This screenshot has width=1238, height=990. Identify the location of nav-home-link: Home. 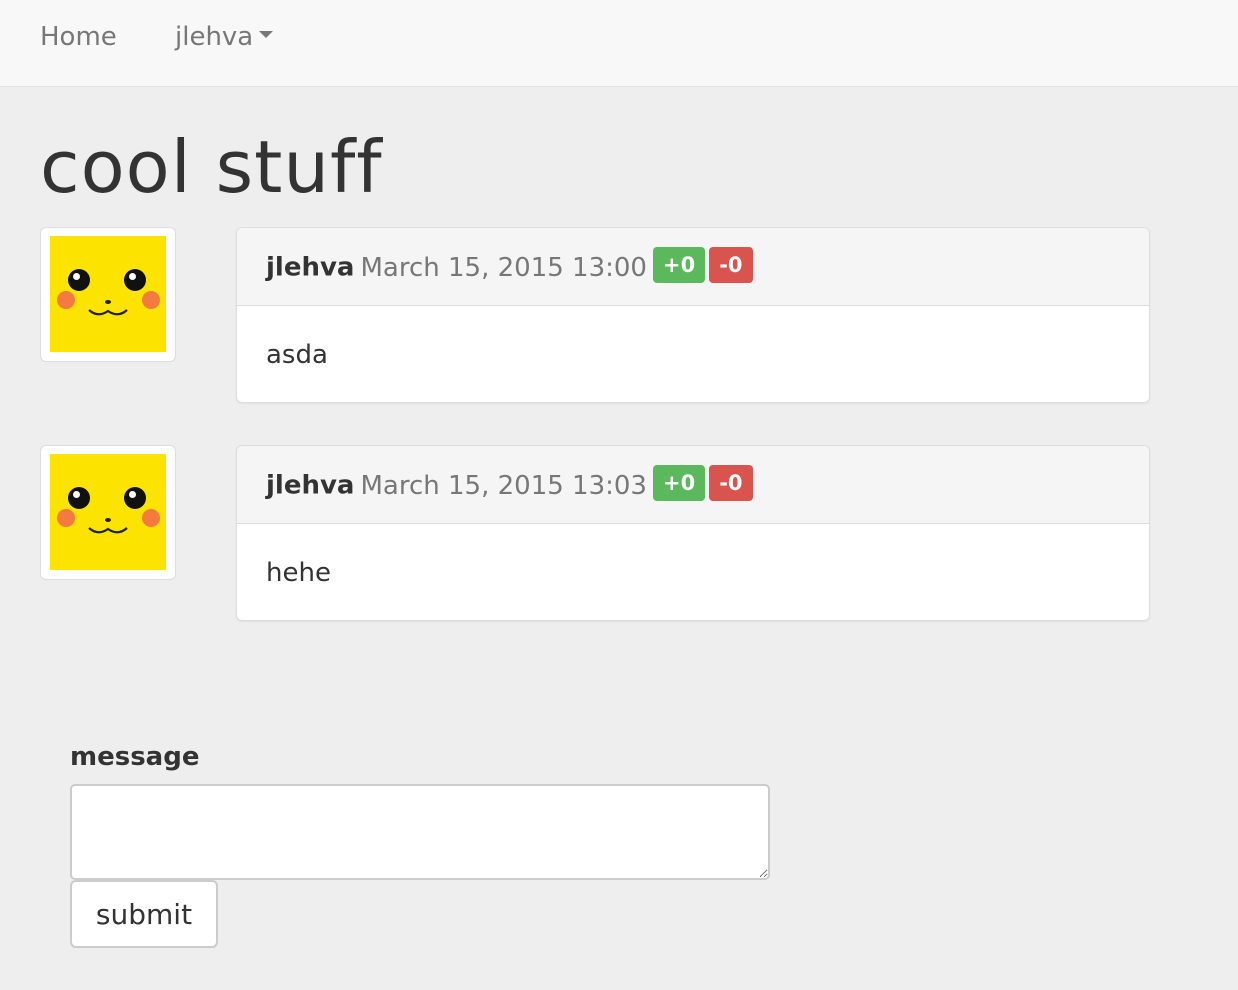
(78, 37).